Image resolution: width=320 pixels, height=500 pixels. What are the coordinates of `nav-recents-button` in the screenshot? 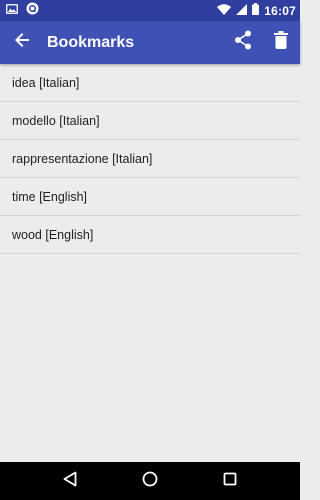 It's located at (230, 481).